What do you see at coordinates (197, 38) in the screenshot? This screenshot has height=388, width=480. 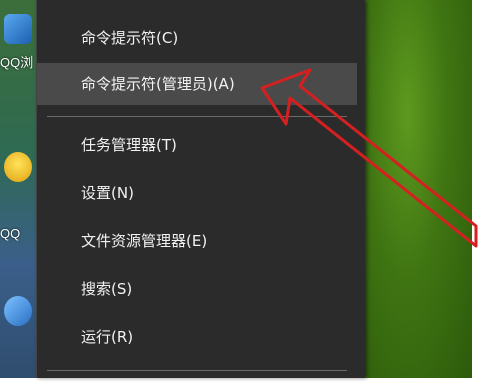 I see `menu-item-command-prompt: 命令提示符(C)` at bounding box center [197, 38].